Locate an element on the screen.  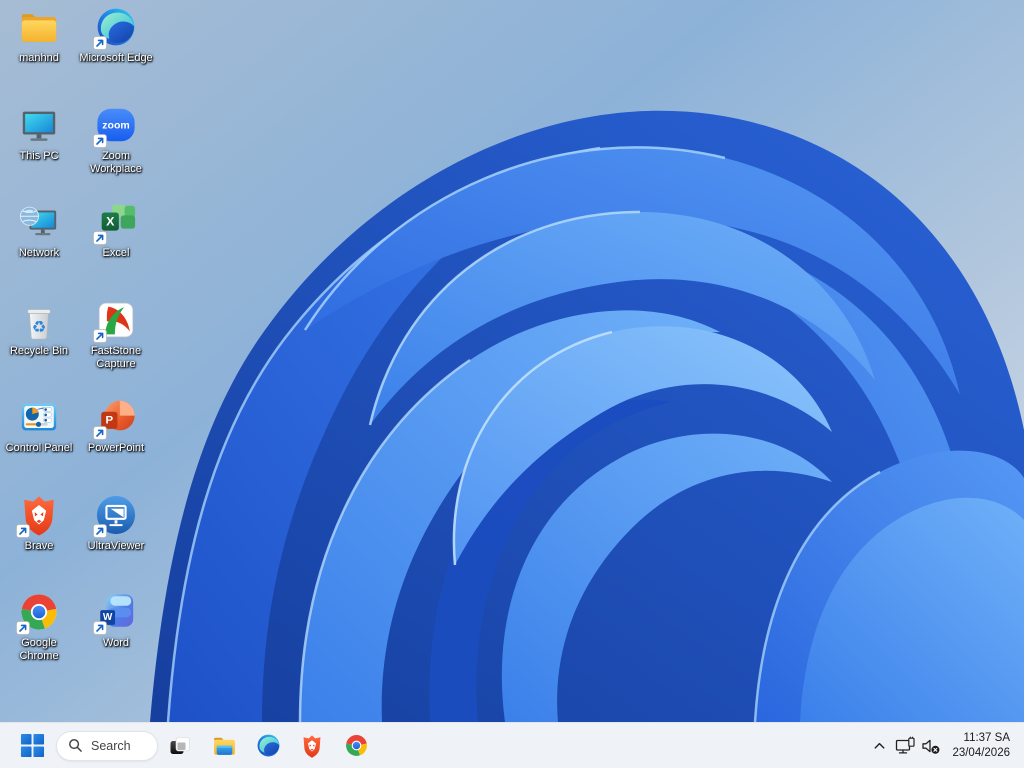
tray-date: 23/04/2026 is located at coordinates (981, 752).